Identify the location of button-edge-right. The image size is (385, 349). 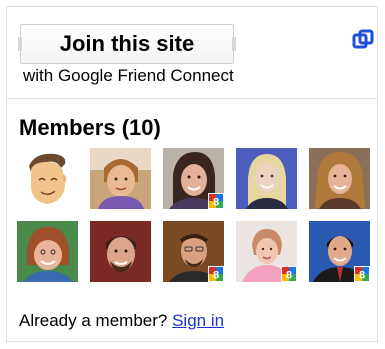
(234, 44).